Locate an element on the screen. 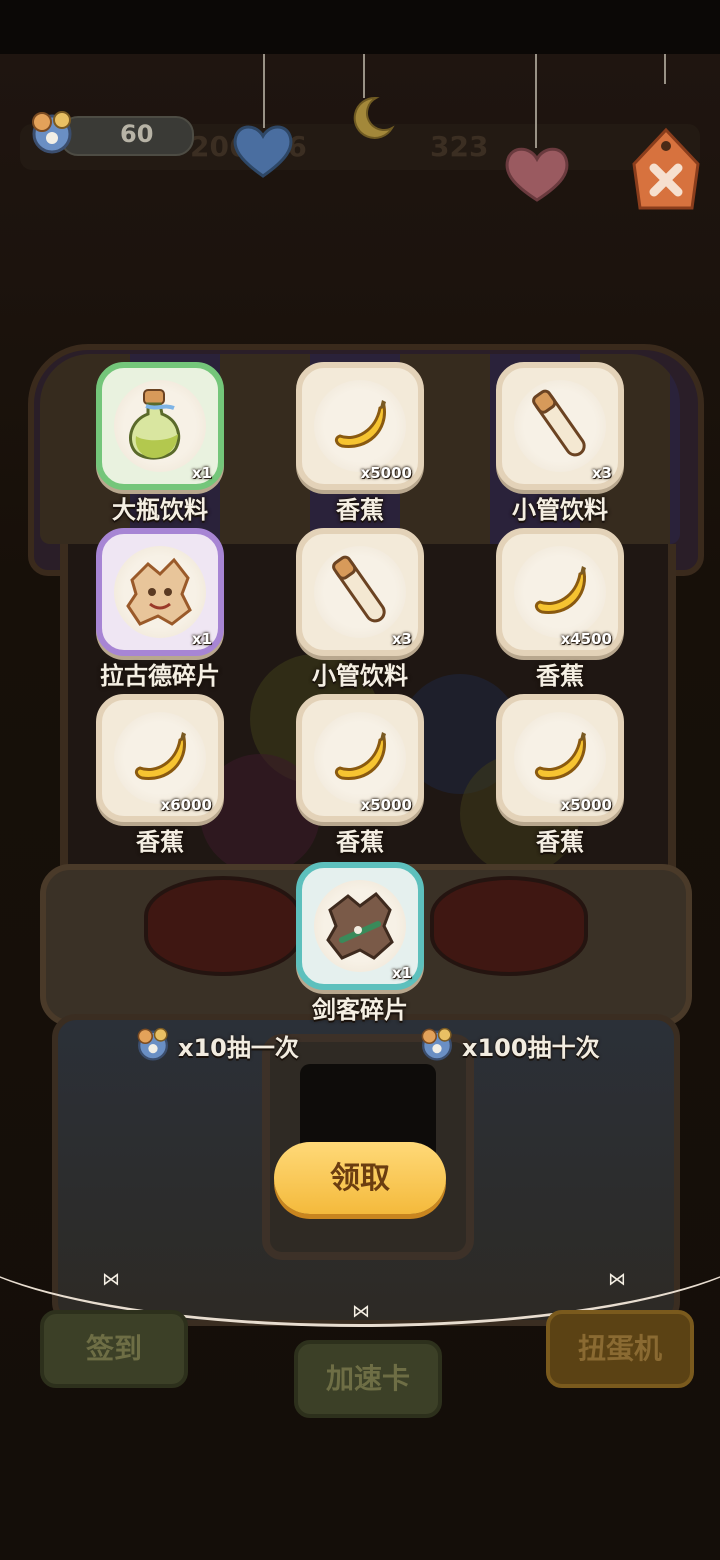 The height and width of the screenshot is (1560, 720). reward-name: 大瓶饮料 is located at coordinates (160, 510).